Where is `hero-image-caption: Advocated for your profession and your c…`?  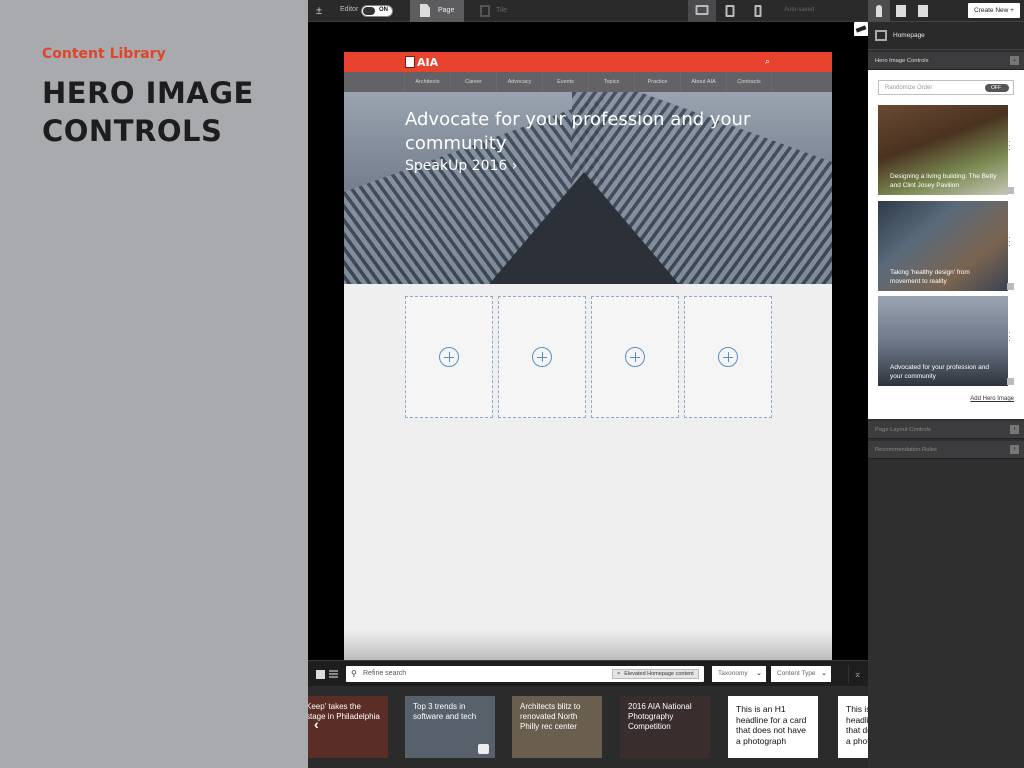
hero-image-caption: Advocated for your profession and your c… is located at coordinates (940, 372).